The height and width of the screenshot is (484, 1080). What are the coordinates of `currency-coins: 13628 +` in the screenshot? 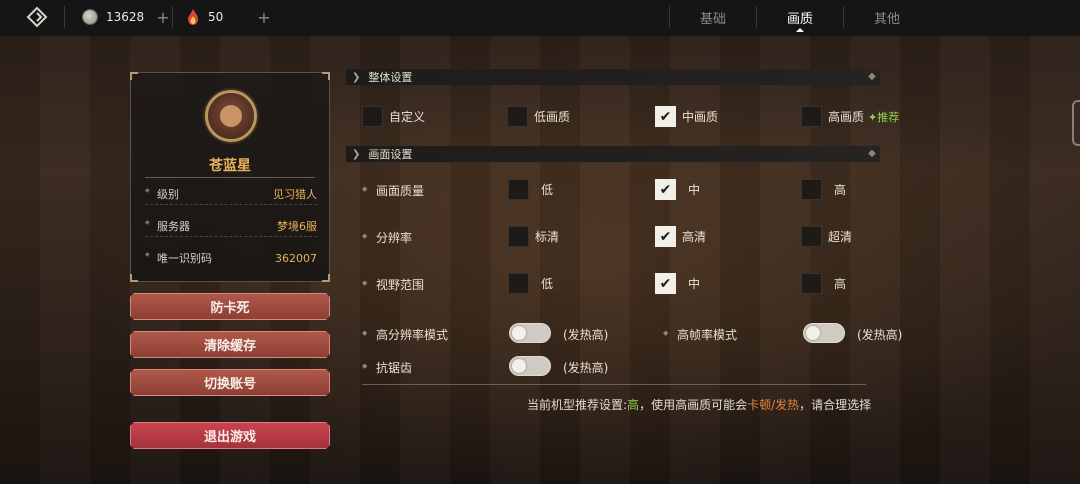 It's located at (126, 17).